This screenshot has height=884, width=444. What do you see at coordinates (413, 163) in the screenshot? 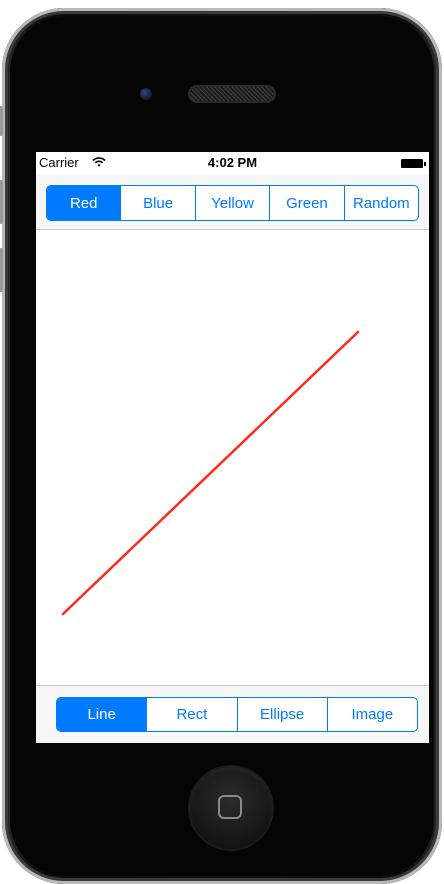
I see `battery-icon` at bounding box center [413, 163].